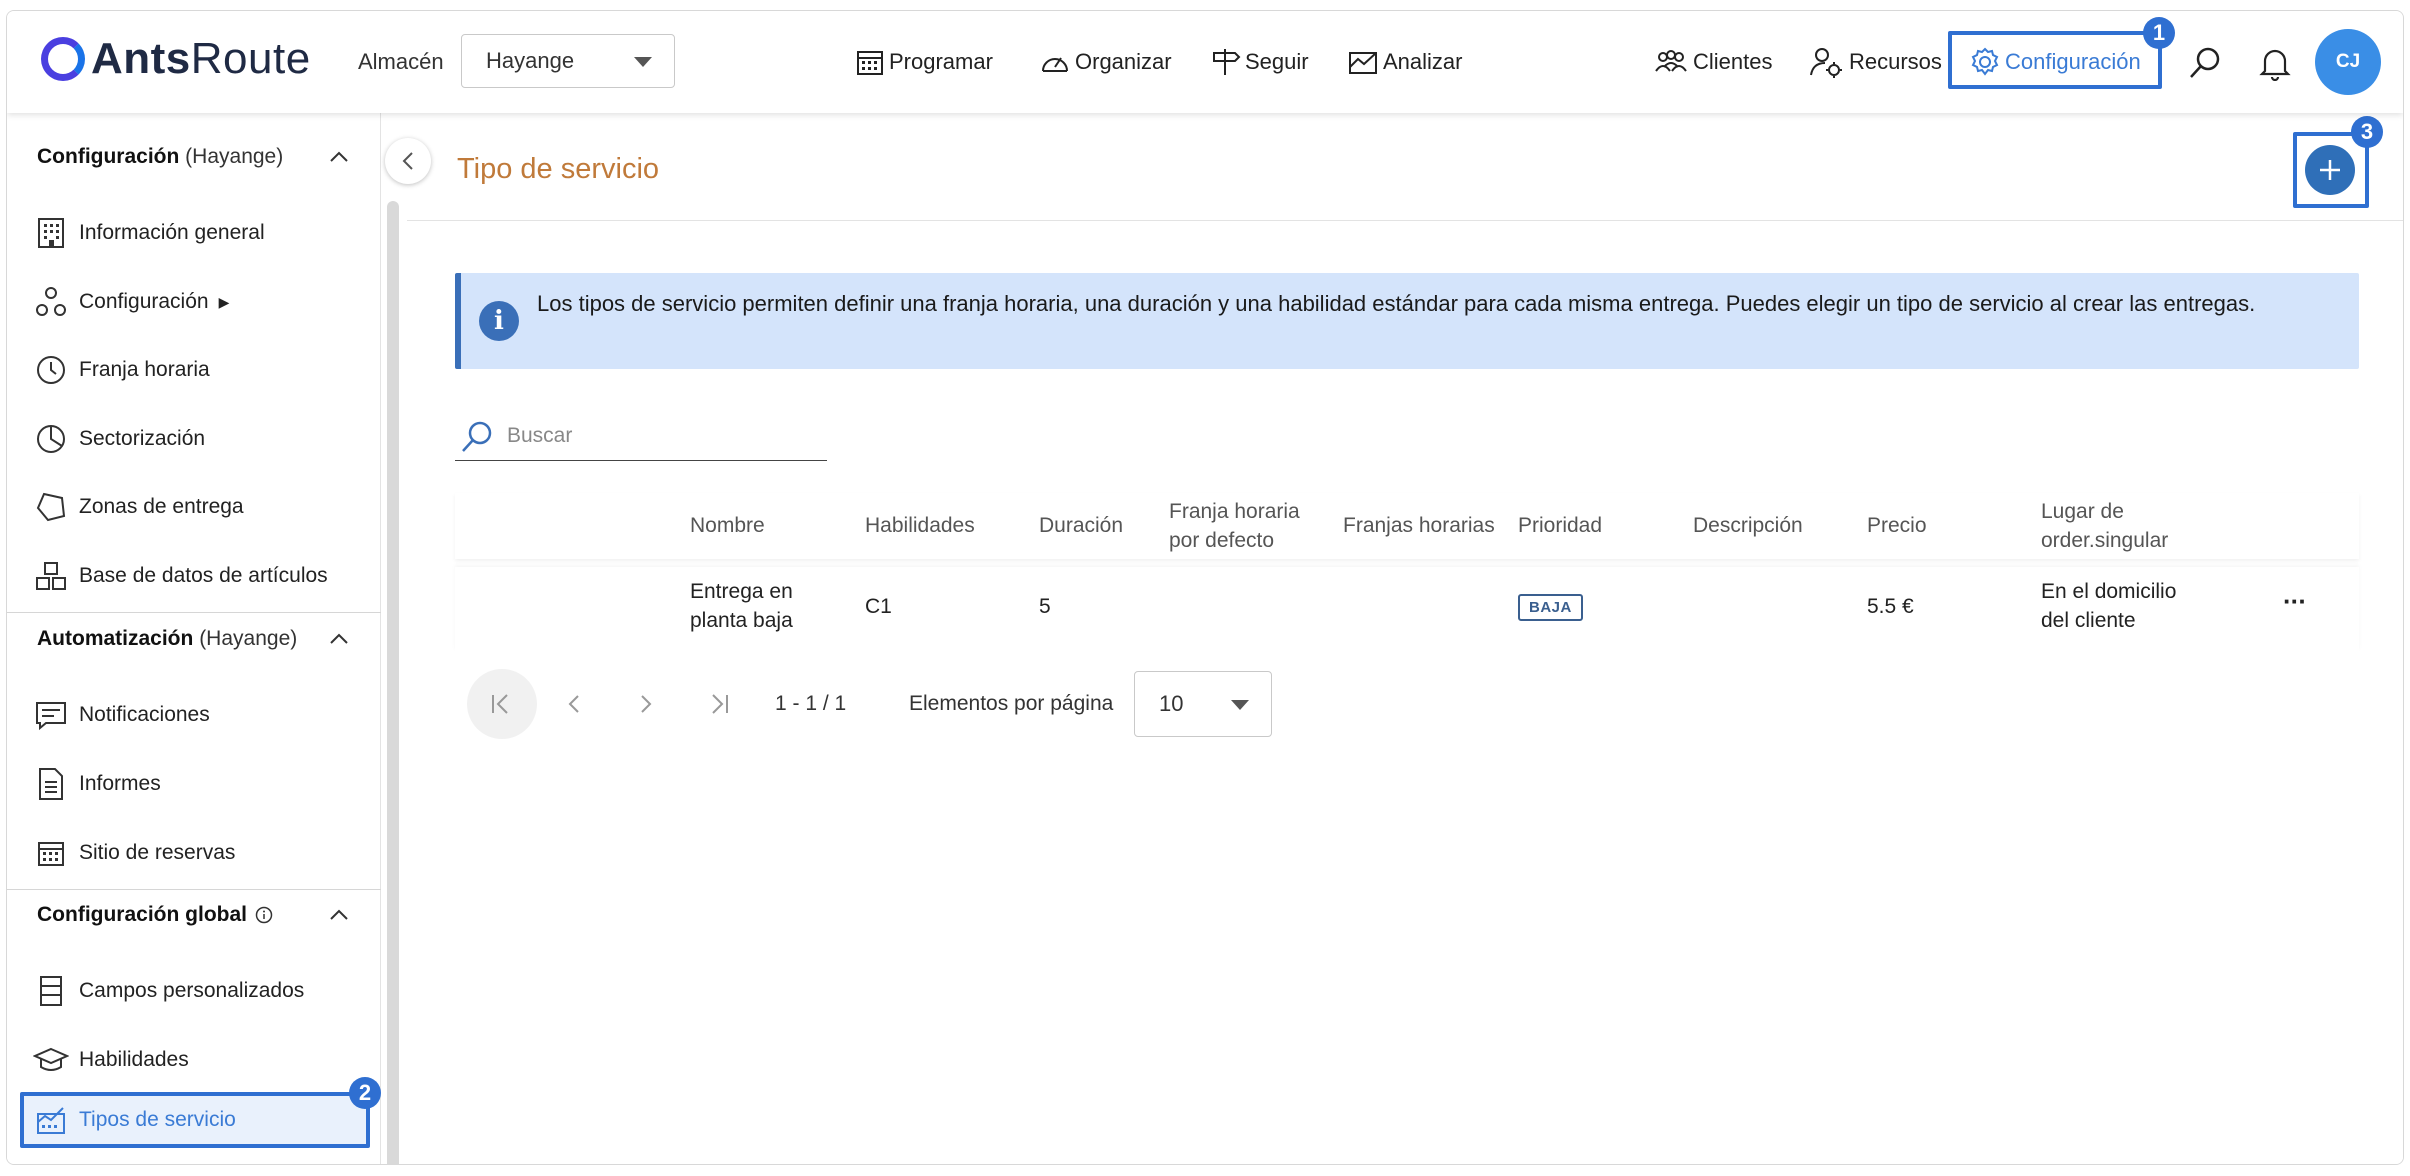  I want to click on document-icon, so click(51, 784).